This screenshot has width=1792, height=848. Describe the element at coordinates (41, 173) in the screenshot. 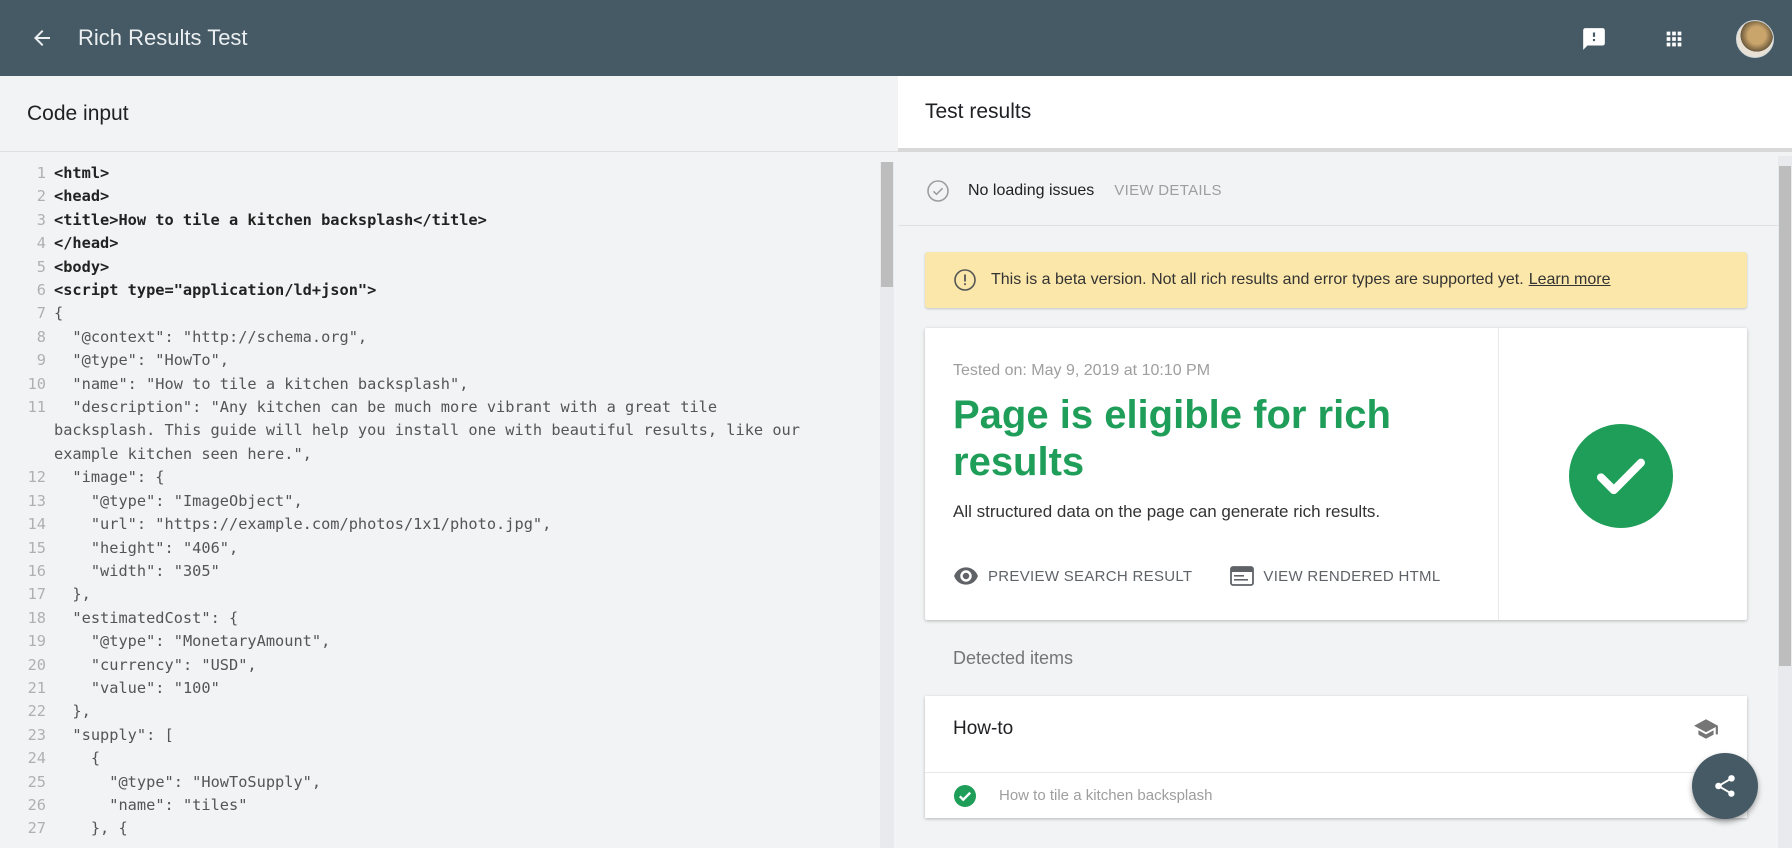

I see `line-number: 1` at that location.